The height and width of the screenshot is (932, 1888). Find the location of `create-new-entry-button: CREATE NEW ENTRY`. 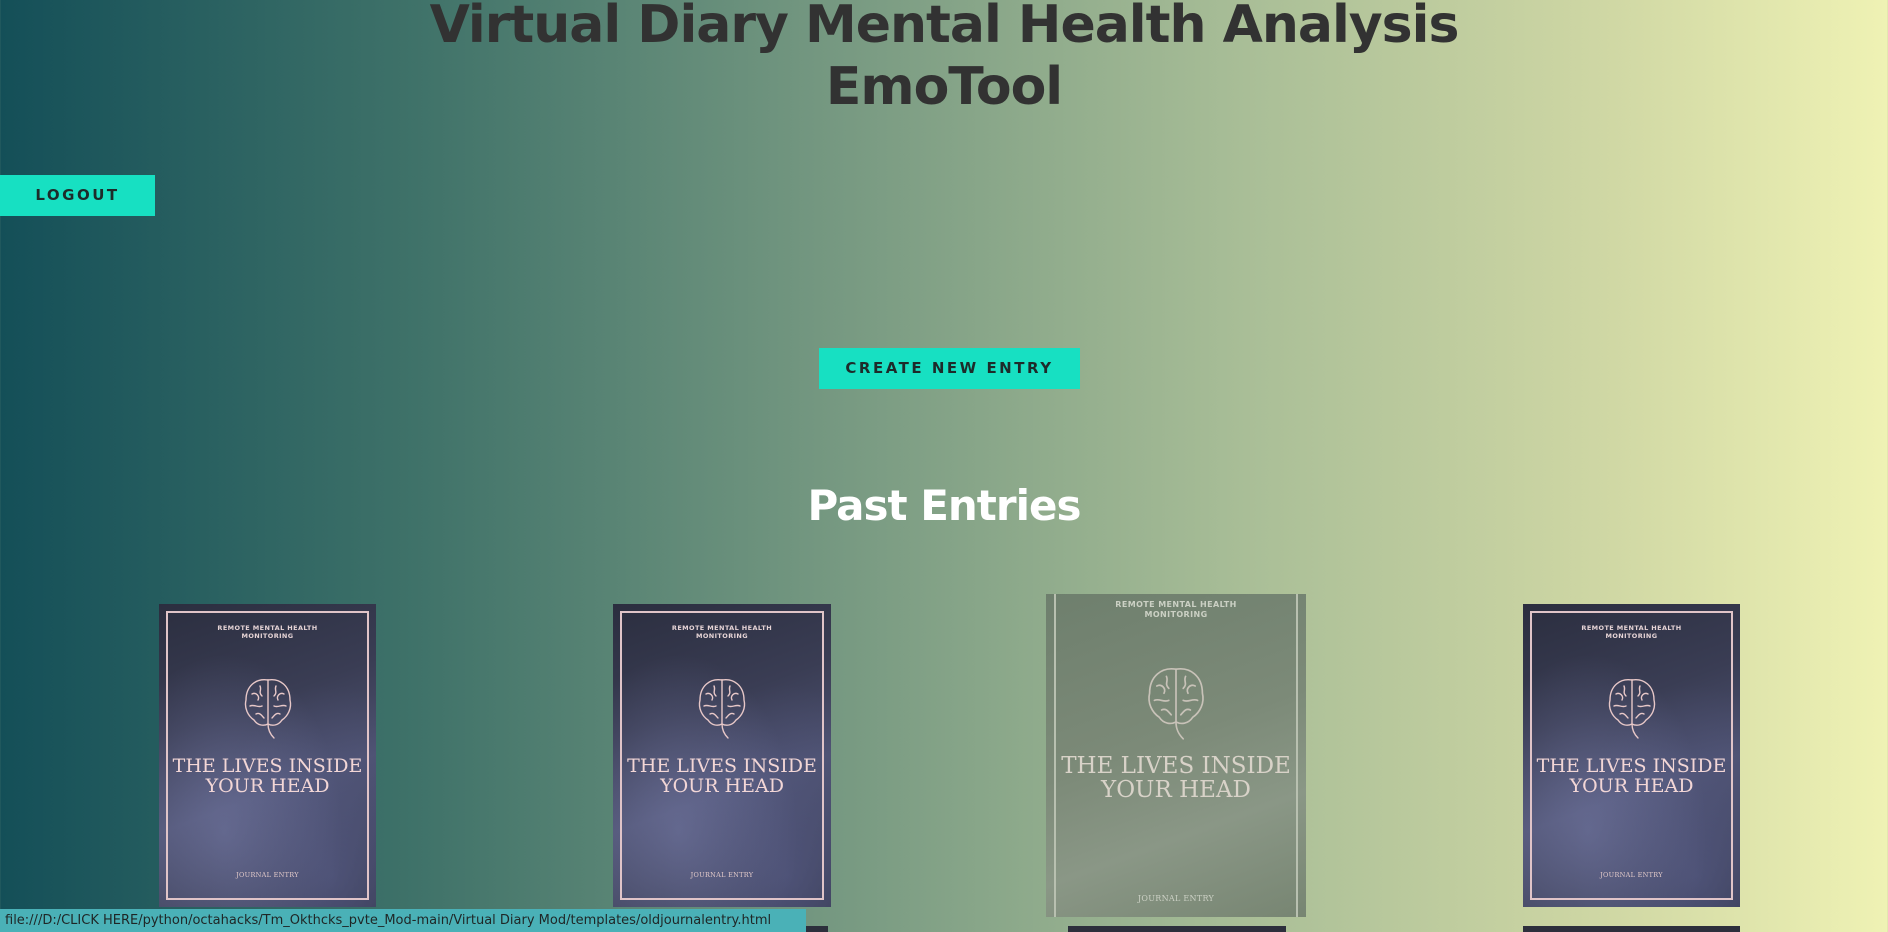

create-new-entry-button: CREATE NEW ENTRY is located at coordinates (949, 368).